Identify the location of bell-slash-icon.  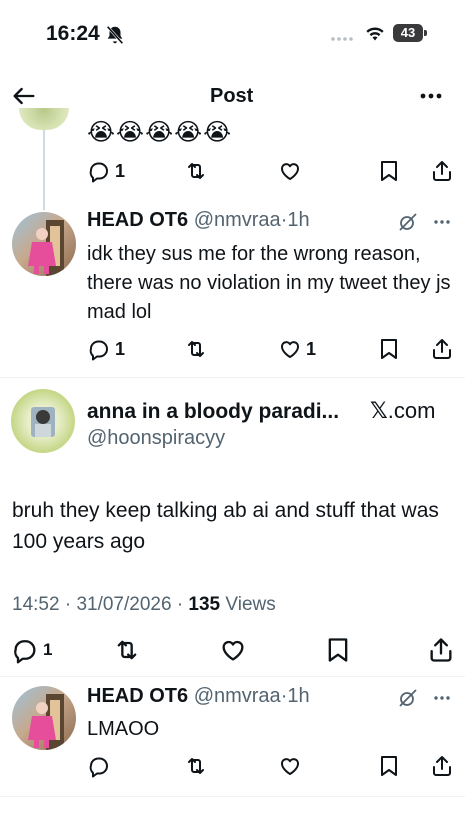
(115, 35).